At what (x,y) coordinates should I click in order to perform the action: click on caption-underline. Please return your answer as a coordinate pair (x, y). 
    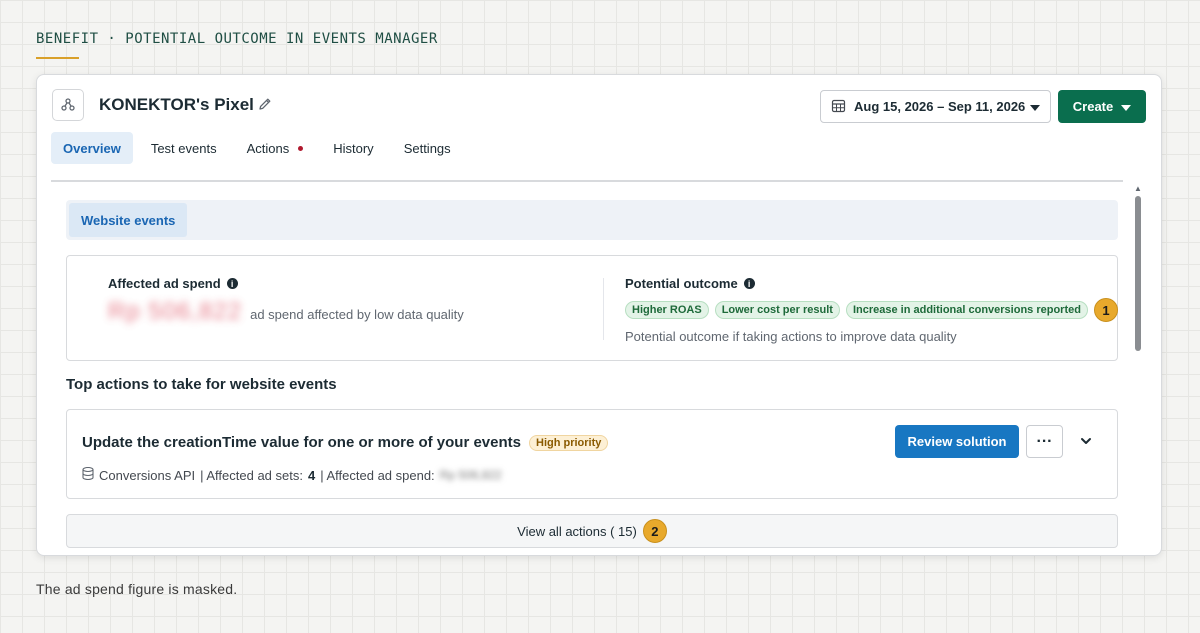
    Looking at the image, I should click on (57, 58).